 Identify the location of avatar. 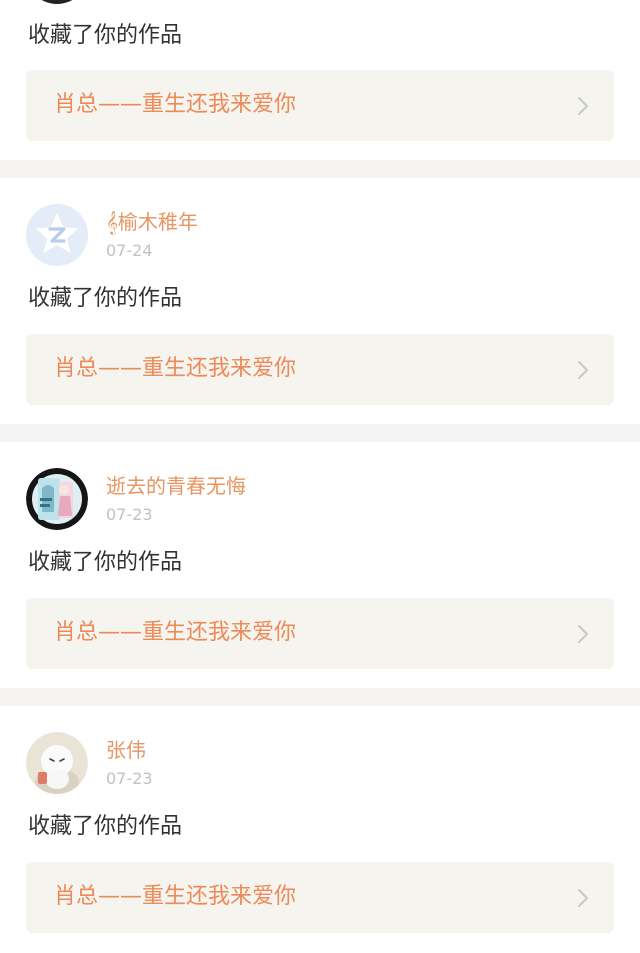
(57, 2).